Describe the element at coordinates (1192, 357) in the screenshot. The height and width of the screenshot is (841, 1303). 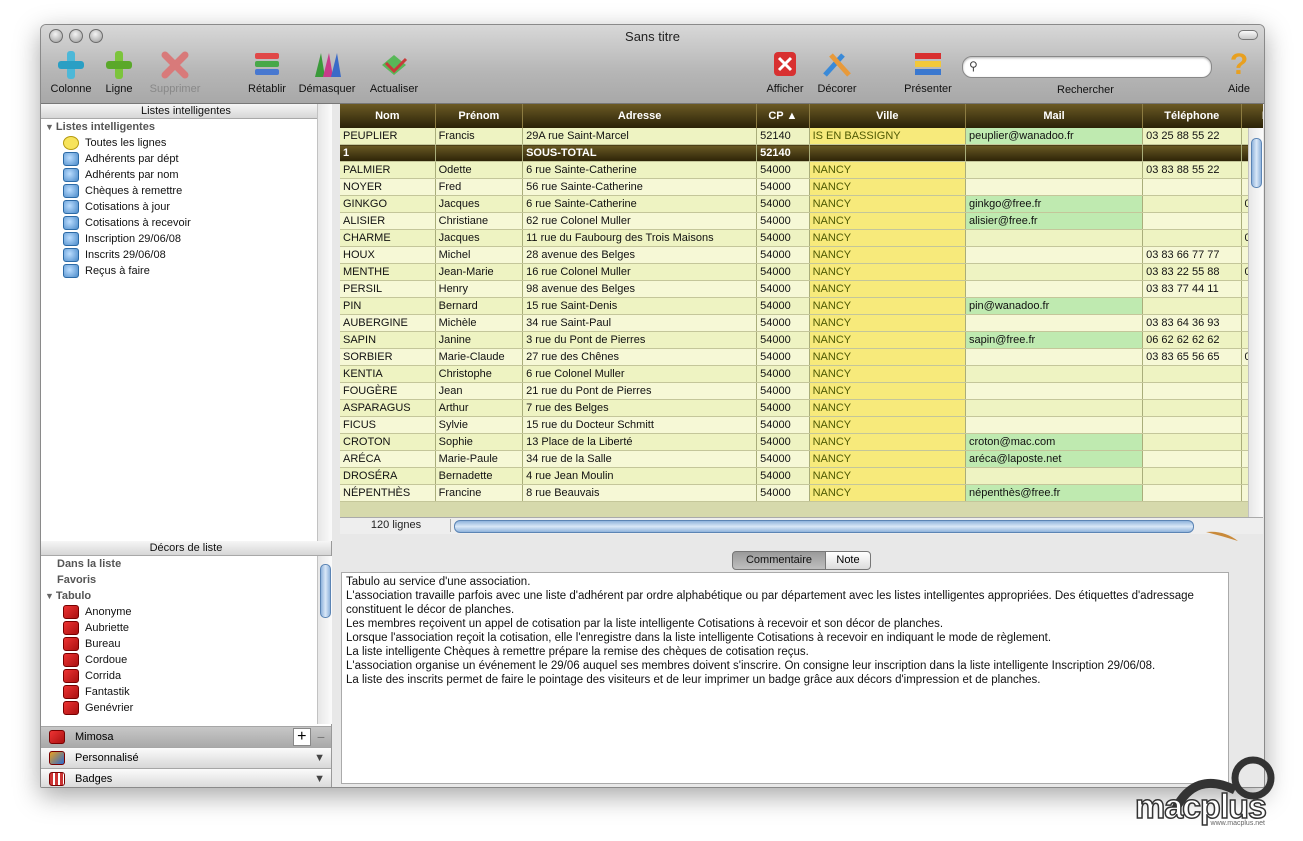
I see `table-cell: 03 83 65 56 65` at that location.